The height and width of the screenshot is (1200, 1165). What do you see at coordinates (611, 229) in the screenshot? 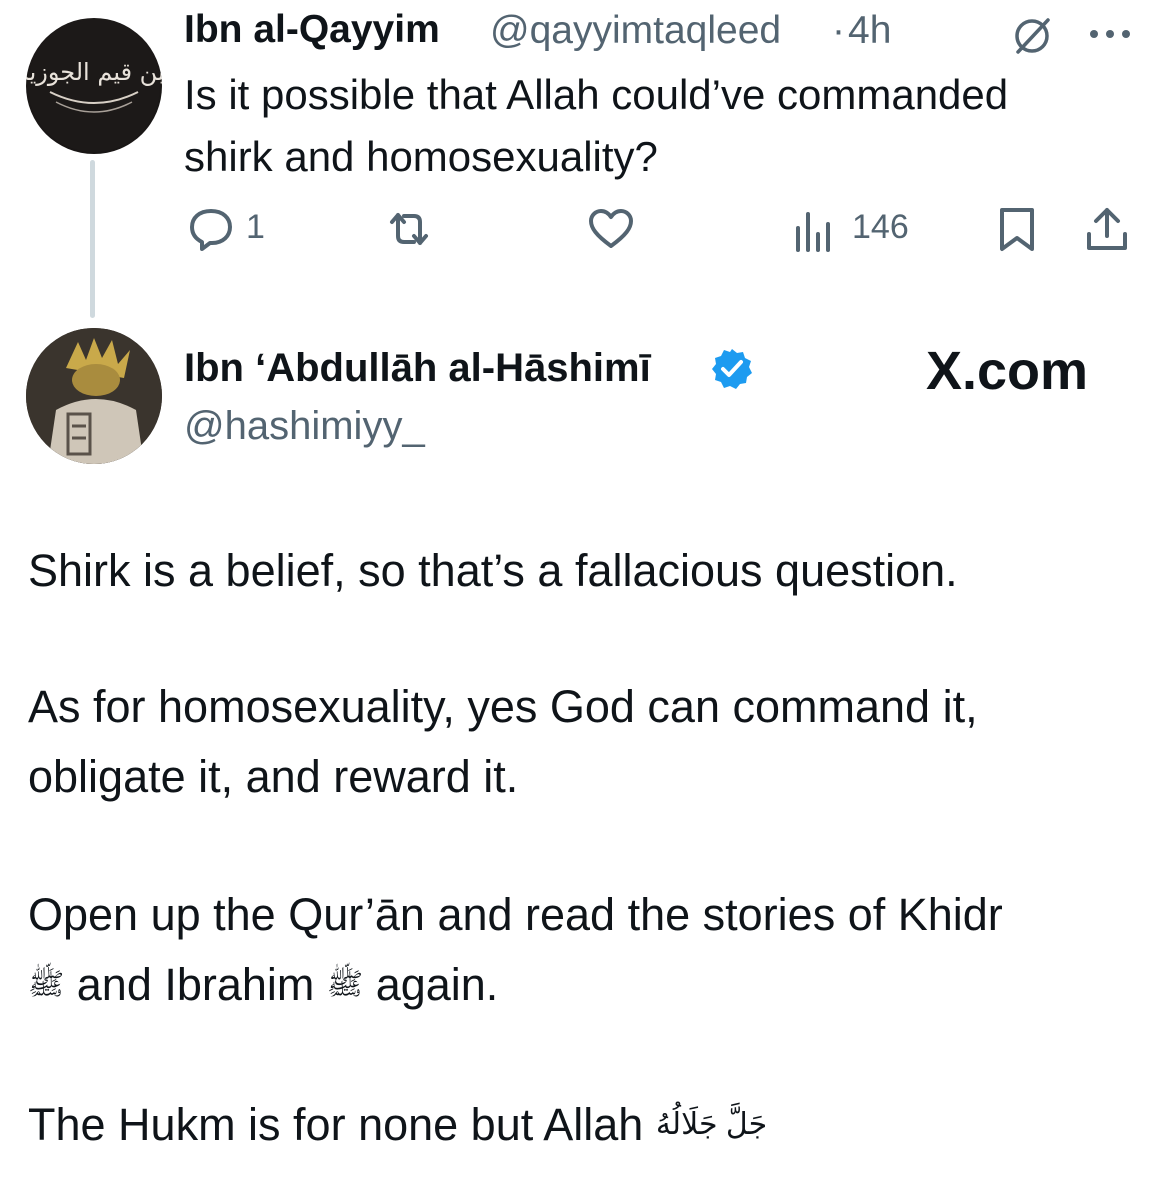
I see `like-icon` at bounding box center [611, 229].